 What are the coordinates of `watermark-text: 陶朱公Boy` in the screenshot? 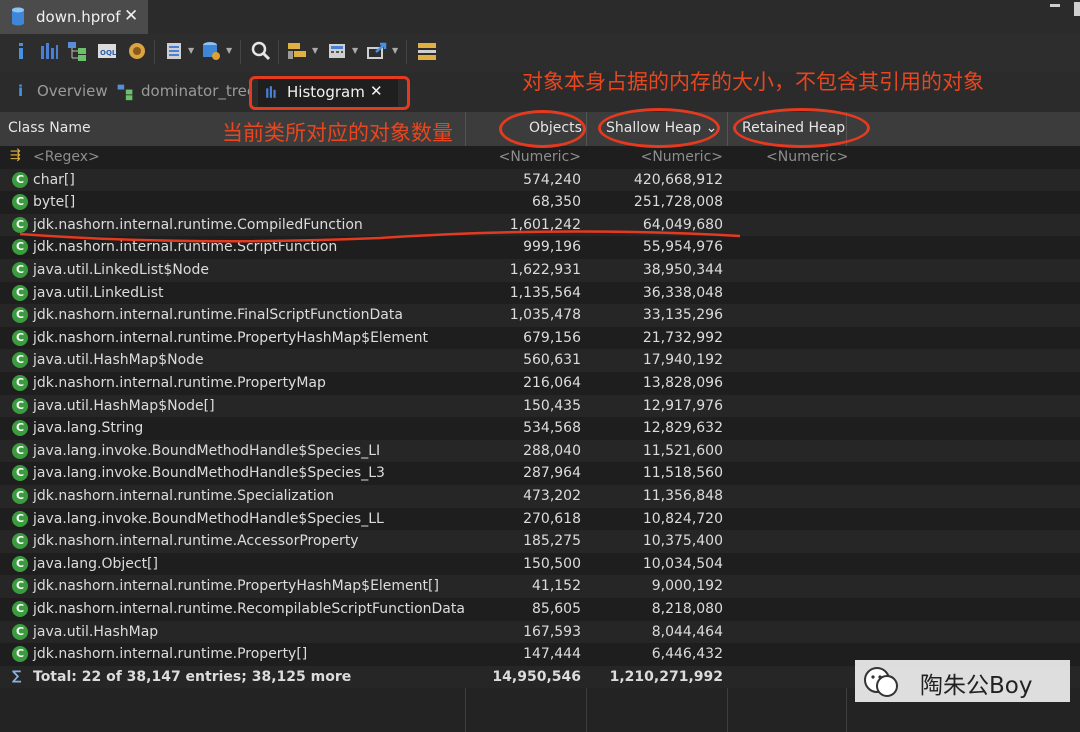 It's located at (976, 686).